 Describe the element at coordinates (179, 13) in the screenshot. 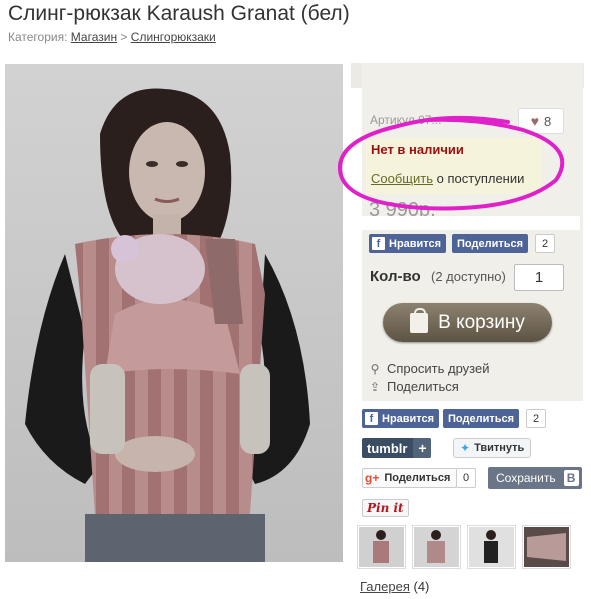

I see `page-title: Слинг-рюкзак Karaush Granat (бел)` at that location.